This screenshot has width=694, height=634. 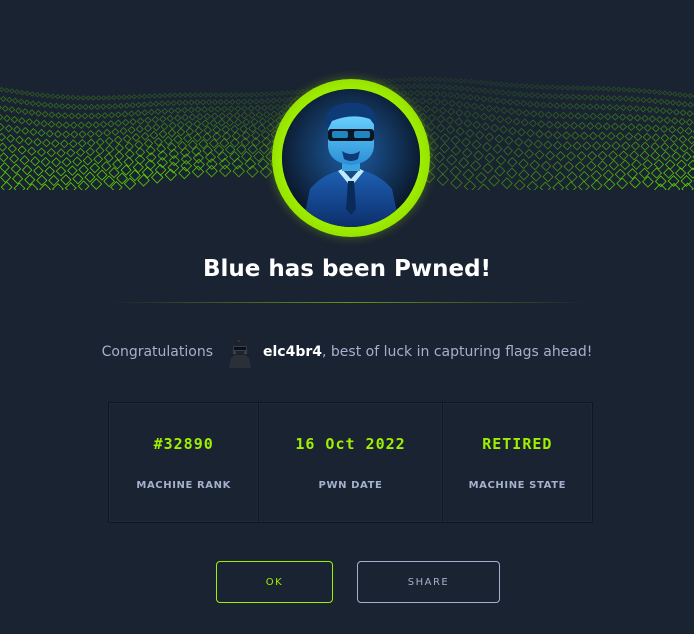 What do you see at coordinates (350, 485) in the screenshot?
I see `pwn-date-label: PWN DATE` at bounding box center [350, 485].